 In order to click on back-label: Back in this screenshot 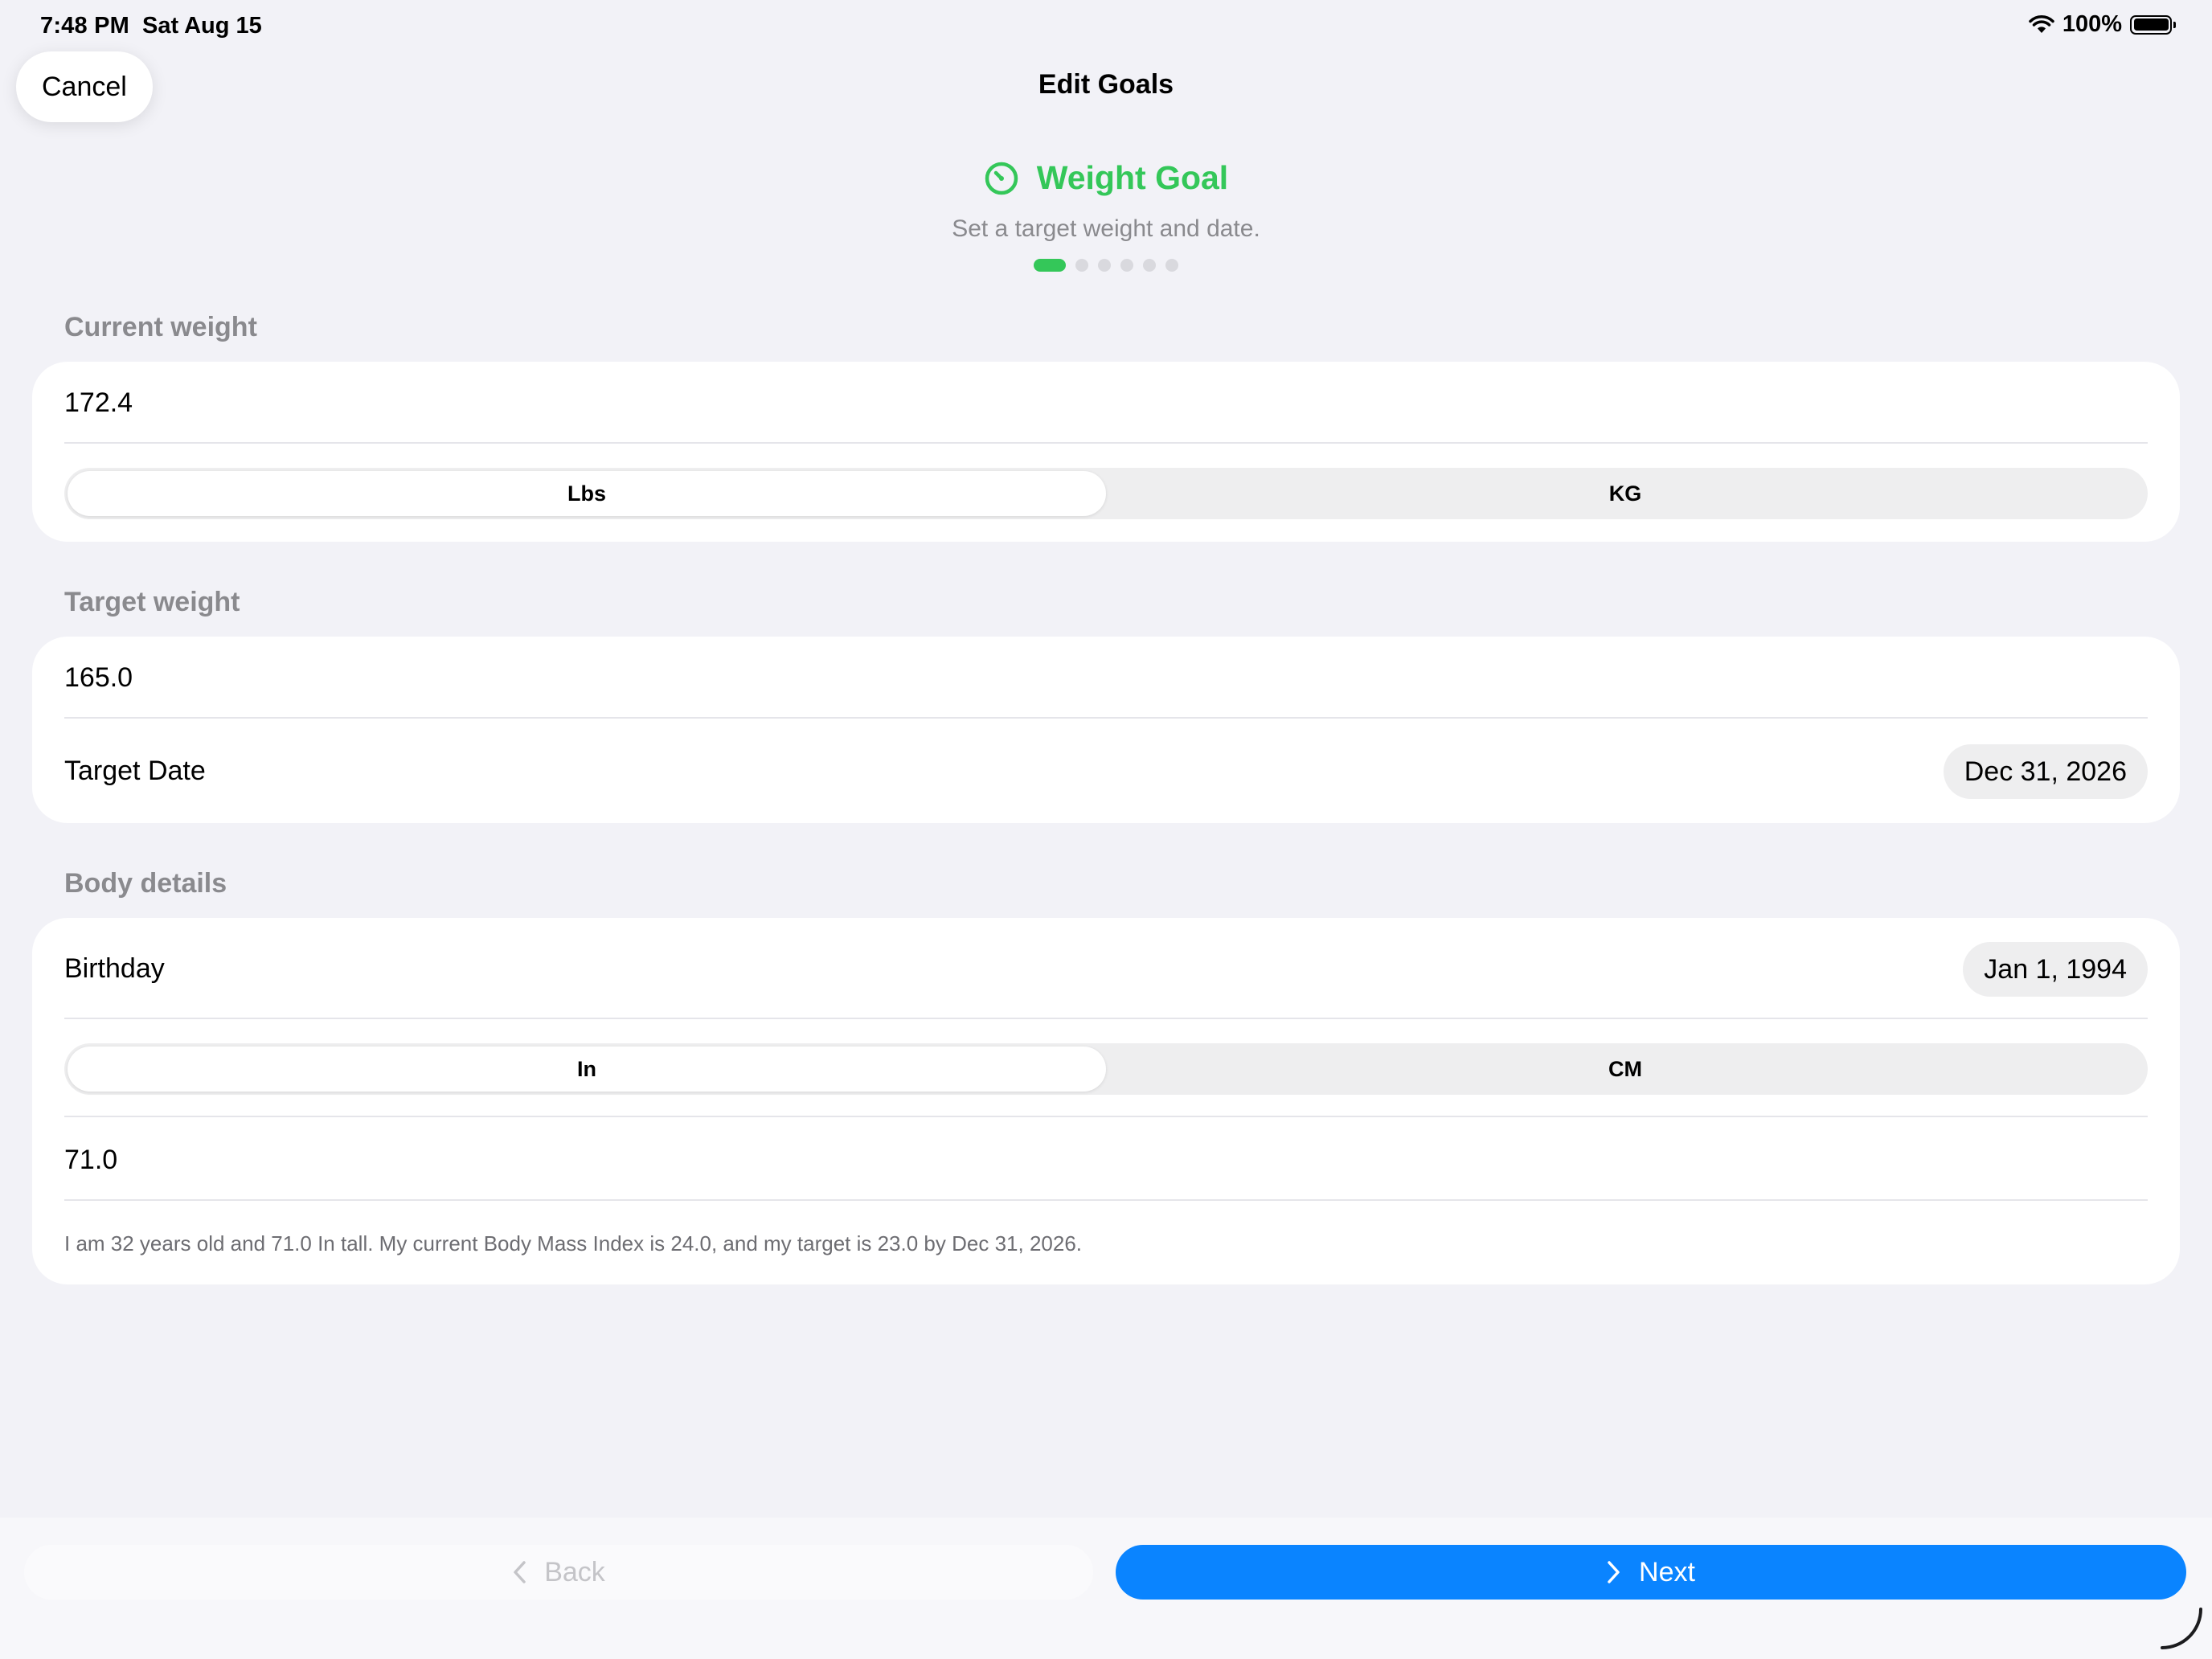, I will do `click(574, 1571)`.